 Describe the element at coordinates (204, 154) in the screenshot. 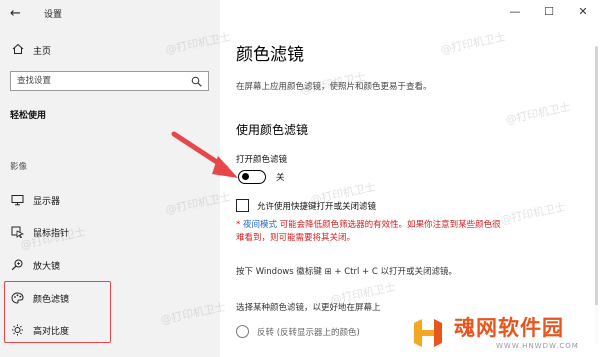

I see `annotation-arrow-icon` at that location.